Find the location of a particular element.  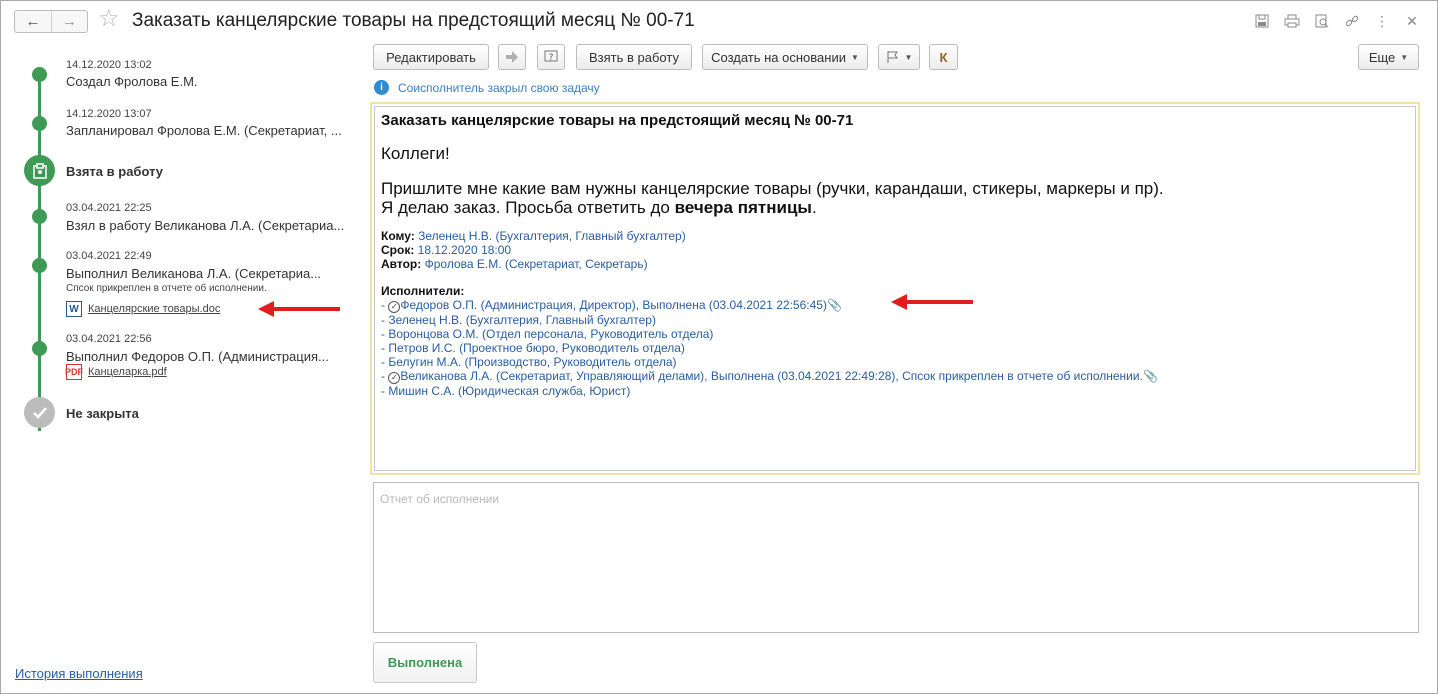

close-icon: ✕ is located at coordinates (1412, 21).